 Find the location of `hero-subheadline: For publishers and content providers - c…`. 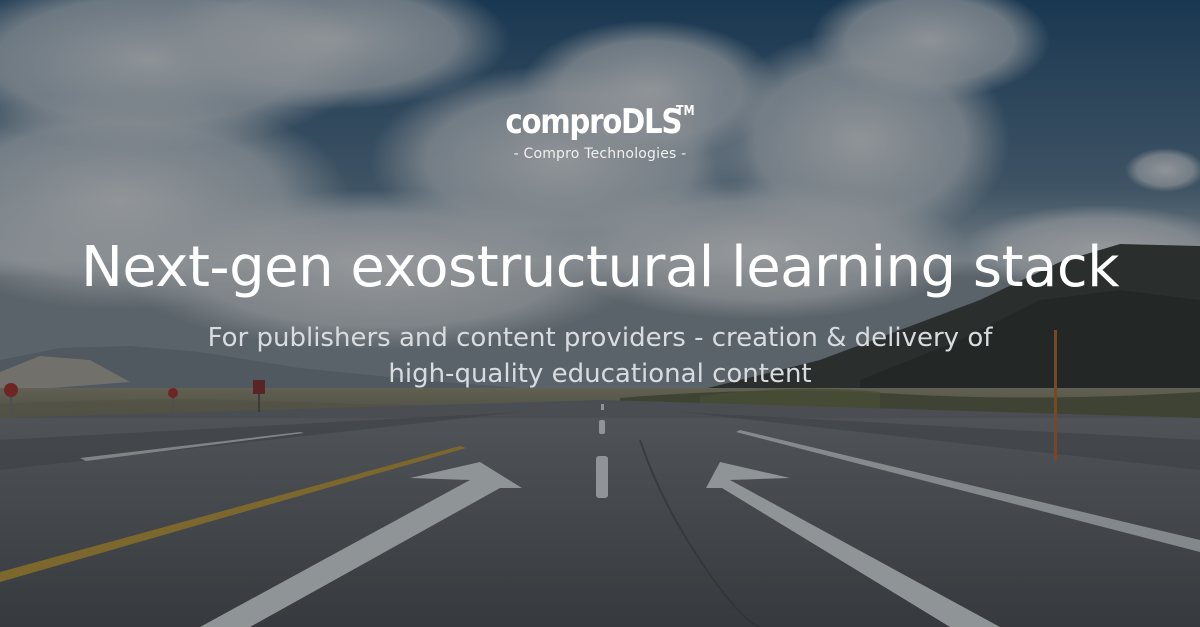

hero-subheadline: For publishers and content providers - c… is located at coordinates (600, 356).